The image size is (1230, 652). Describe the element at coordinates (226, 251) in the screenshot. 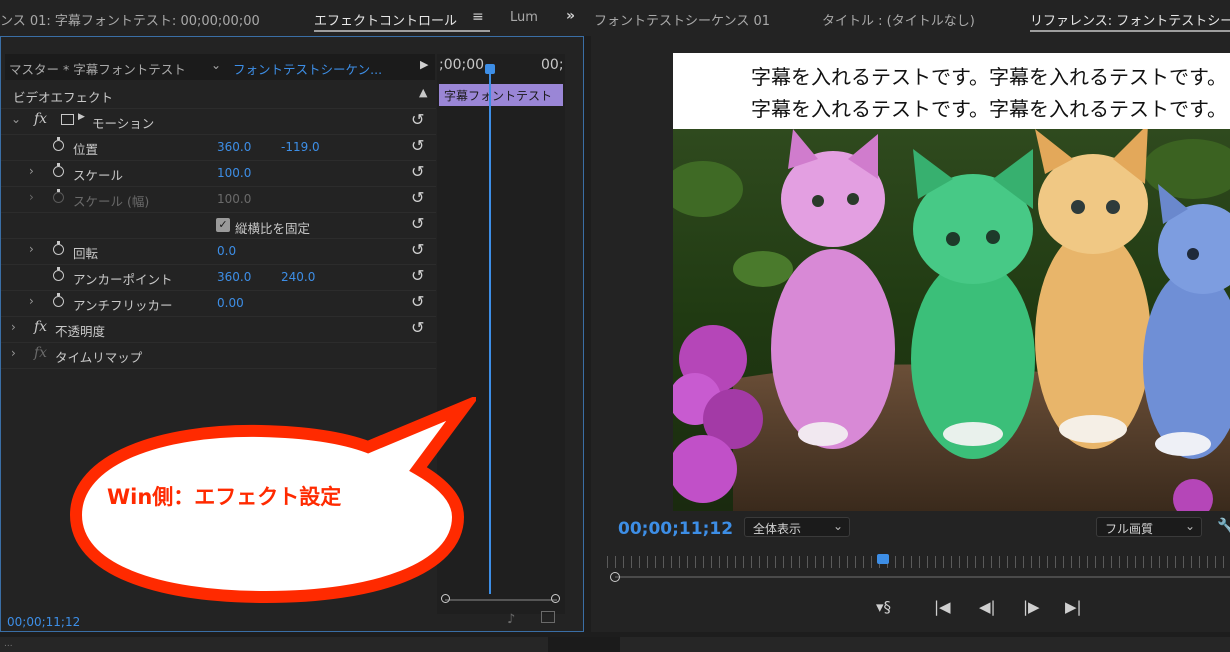

I see `rotation-value: 0.0` at that location.